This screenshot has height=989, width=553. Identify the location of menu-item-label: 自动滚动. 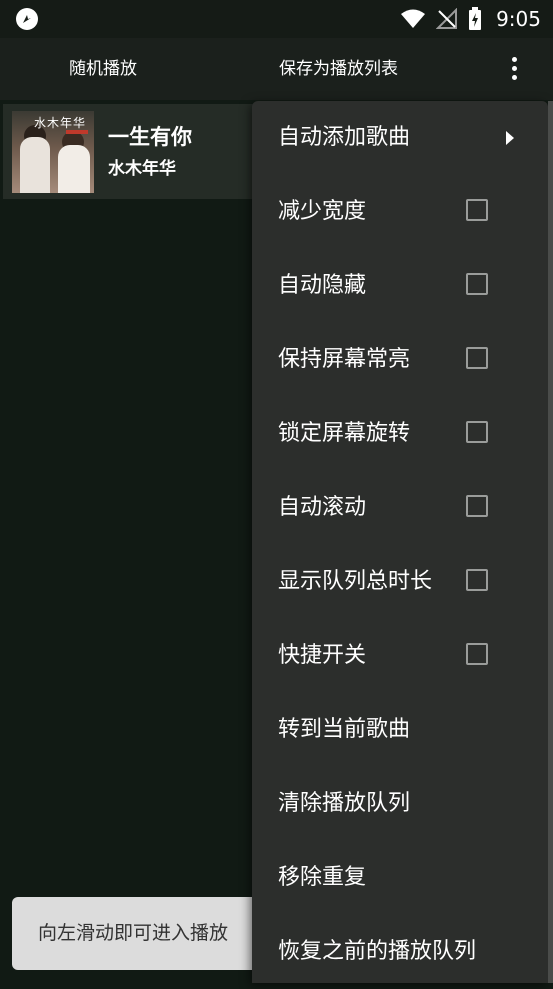
(322, 507).